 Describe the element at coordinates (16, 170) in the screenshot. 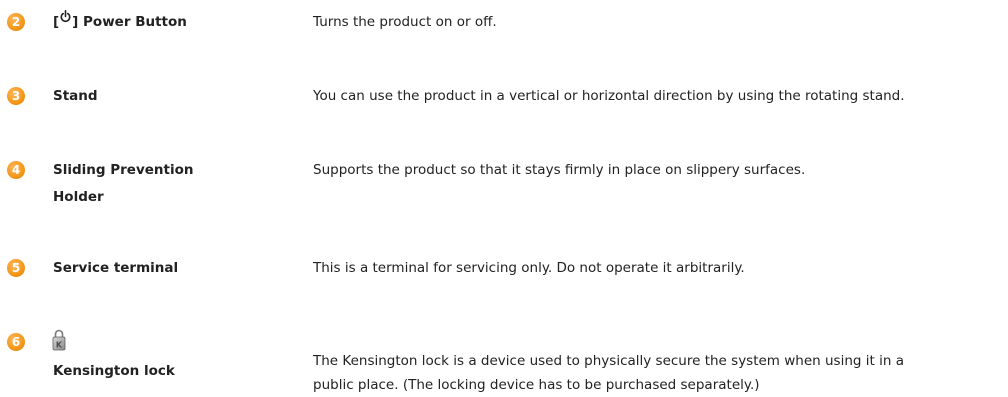

I see `number-badge: 4` at that location.